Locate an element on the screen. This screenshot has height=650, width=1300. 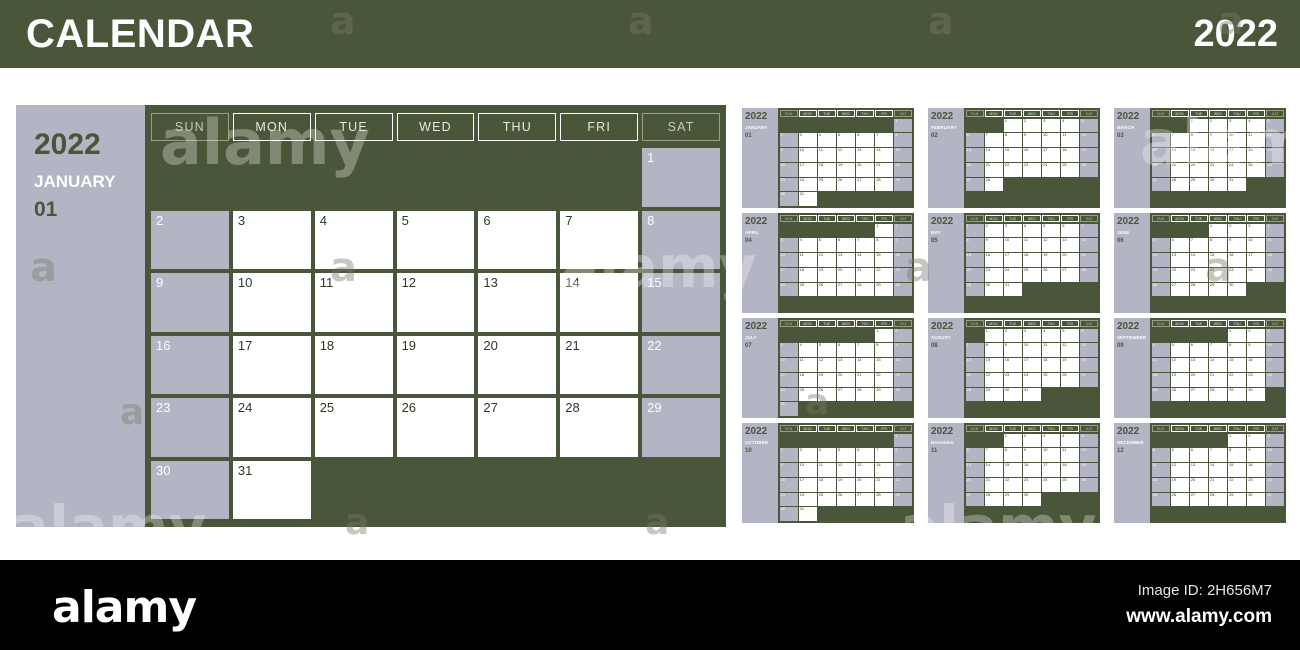
day-cell-28: 28 is located at coordinates (599, 427).